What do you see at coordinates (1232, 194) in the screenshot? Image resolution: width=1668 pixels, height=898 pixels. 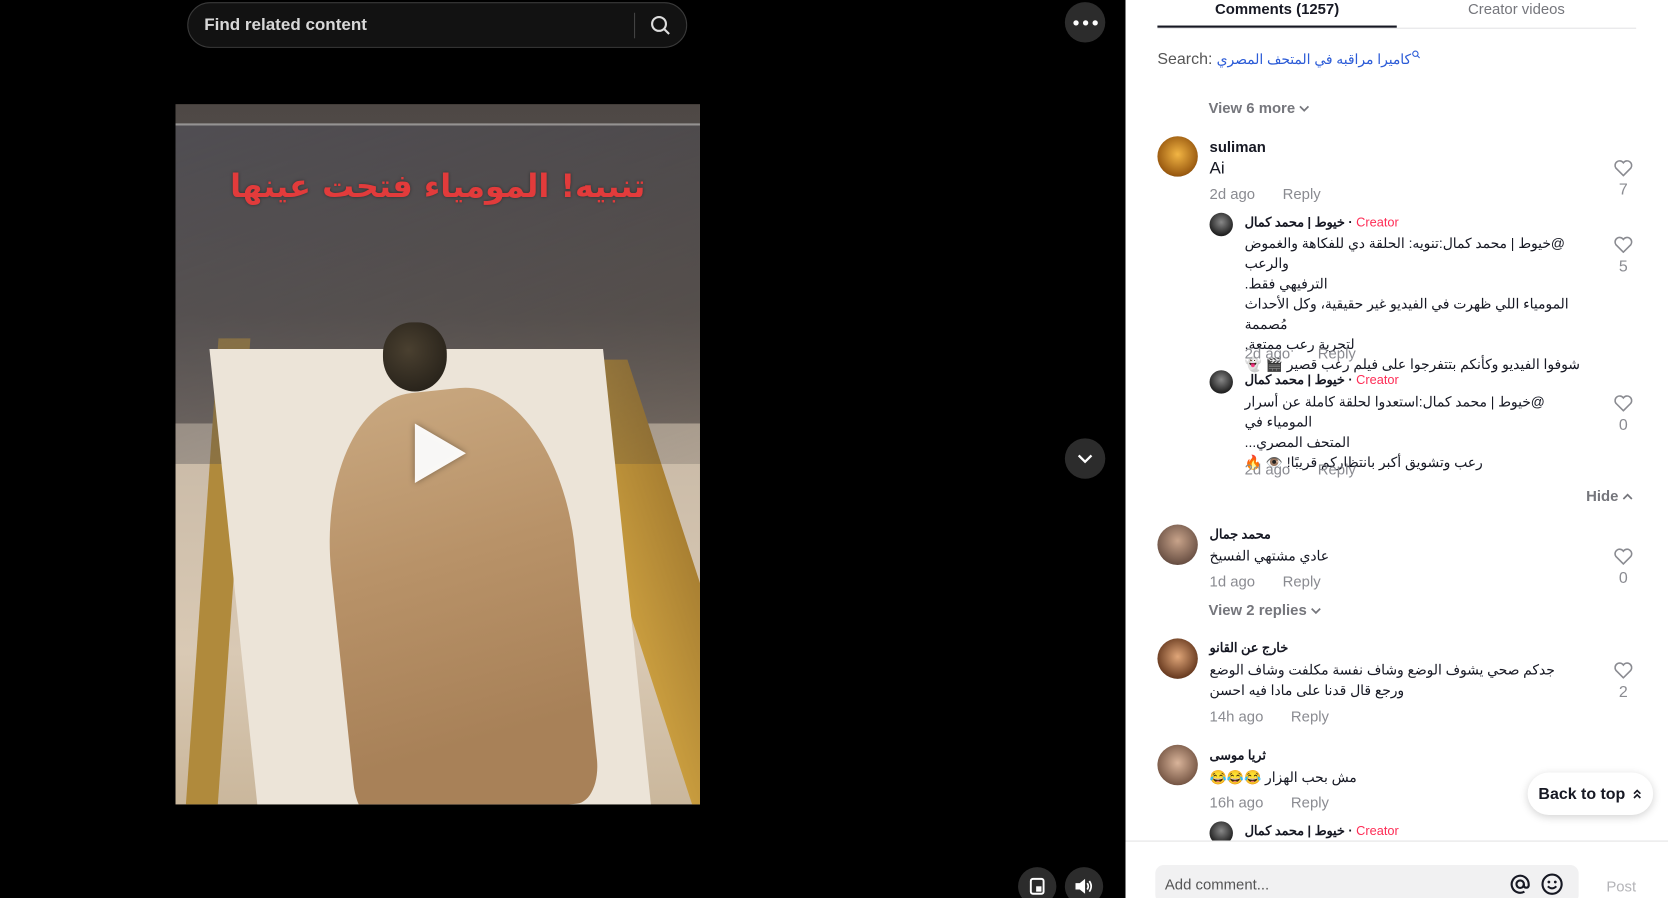 I see `comment-time: 2d ago` at bounding box center [1232, 194].